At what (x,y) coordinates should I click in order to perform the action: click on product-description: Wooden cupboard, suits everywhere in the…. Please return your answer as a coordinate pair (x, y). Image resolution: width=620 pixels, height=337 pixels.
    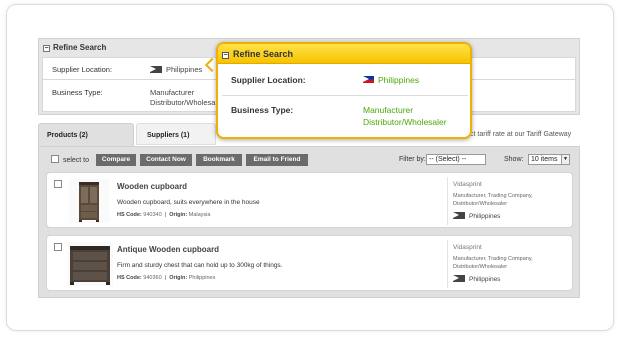
    Looking at the image, I should click on (188, 202).